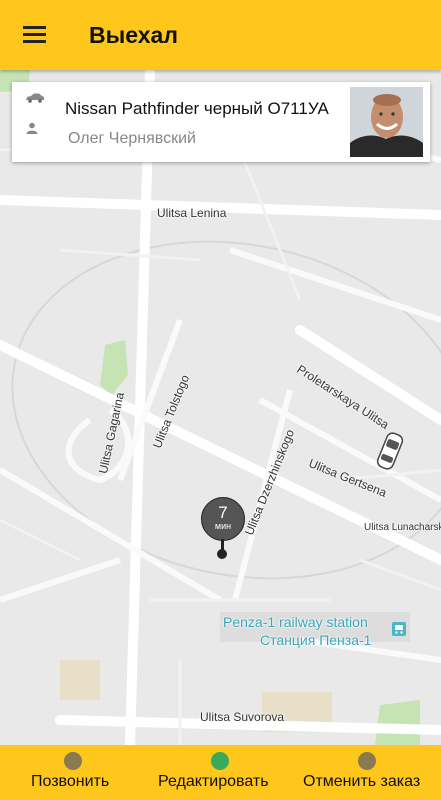 The width and height of the screenshot is (441, 800). I want to click on train-icon, so click(399, 629).